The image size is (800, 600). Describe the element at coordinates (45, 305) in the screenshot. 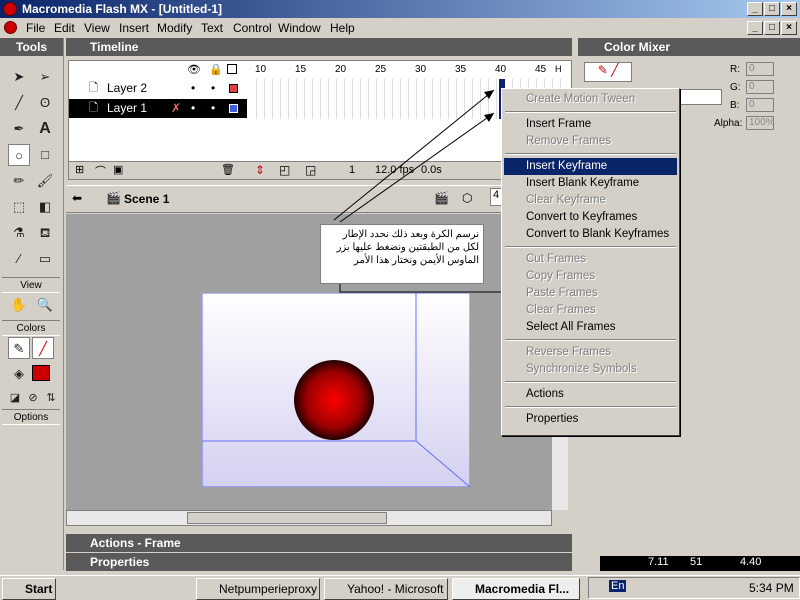

I see `zoom-tool-icon: 🔍` at that location.